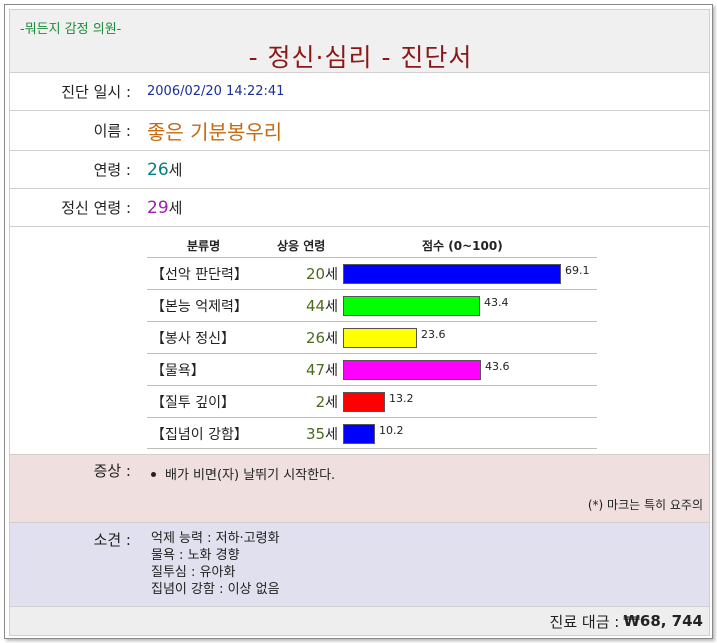 This screenshot has height=643, width=717. What do you see at coordinates (372, 245) in the screenshot?
I see `table-header: 분류명 상응 연령 점수 (0~100)` at bounding box center [372, 245].